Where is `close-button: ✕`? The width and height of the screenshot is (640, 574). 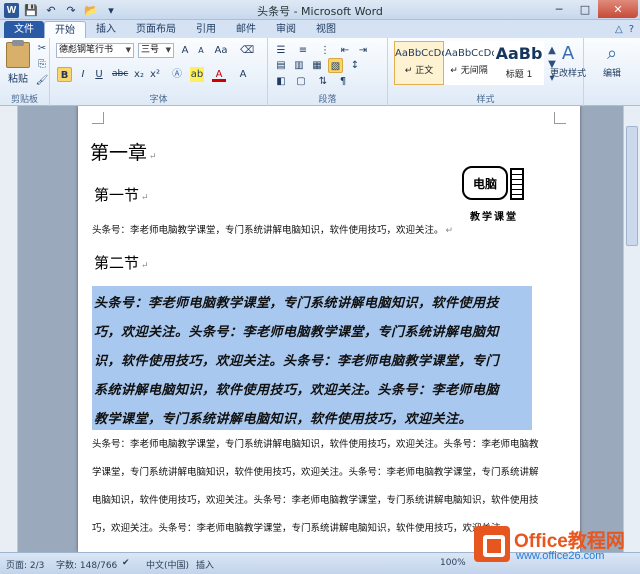
close-button: ✕ is located at coordinates (618, 9).